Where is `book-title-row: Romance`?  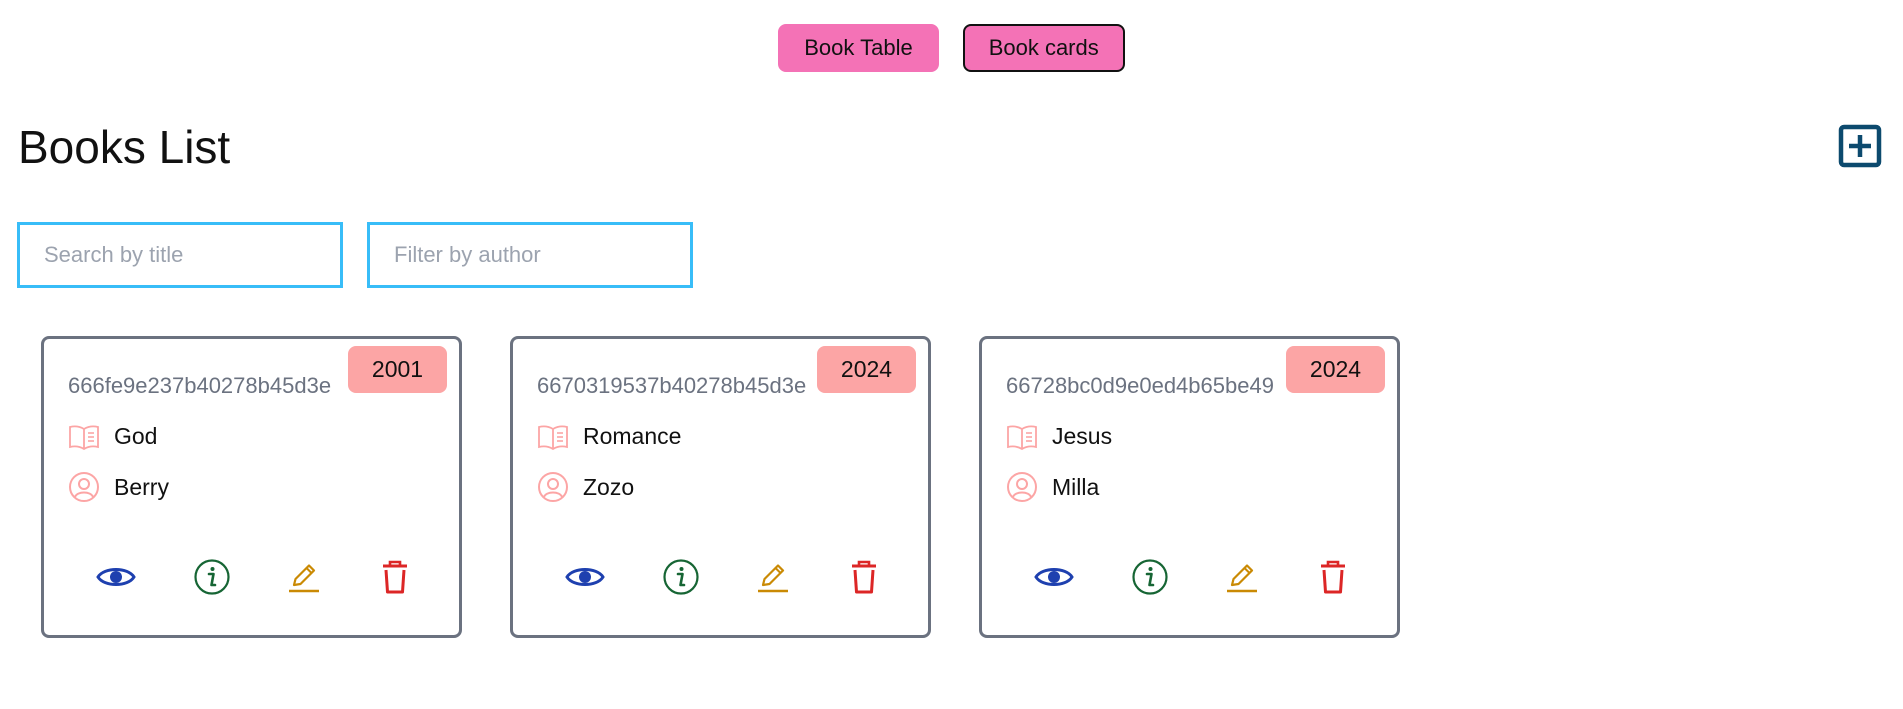
book-title-row: Romance is located at coordinates (609, 436).